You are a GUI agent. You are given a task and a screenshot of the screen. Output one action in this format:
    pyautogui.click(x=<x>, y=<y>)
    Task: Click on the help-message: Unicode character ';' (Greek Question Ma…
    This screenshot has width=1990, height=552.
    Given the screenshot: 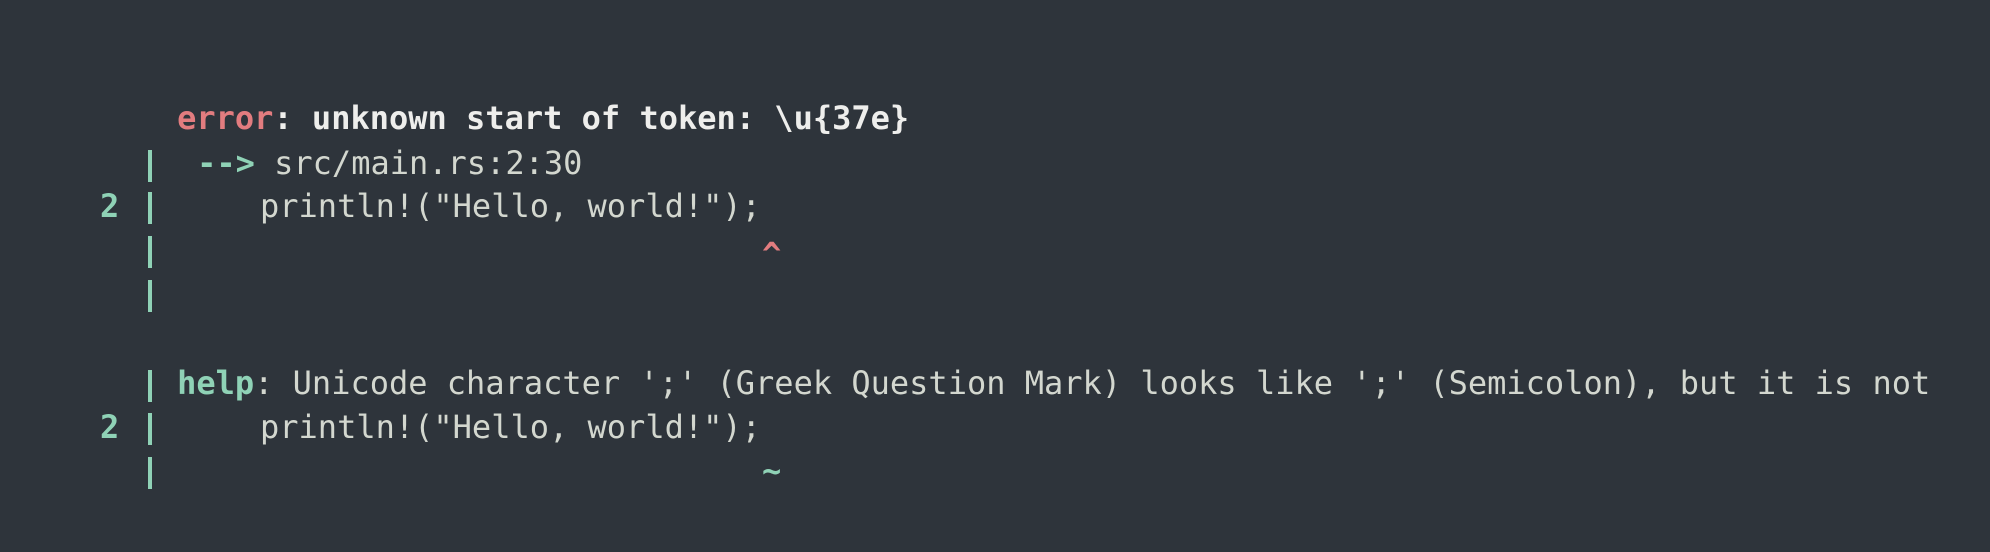 What is the action you would take?
    pyautogui.click(x=1102, y=383)
    